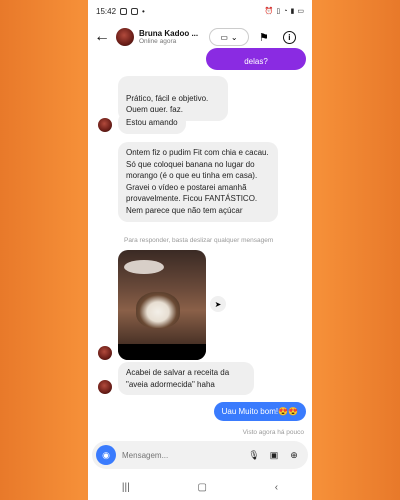 The width and height of the screenshot is (400, 500). I want to click on home-icon: ▢, so click(201, 487).